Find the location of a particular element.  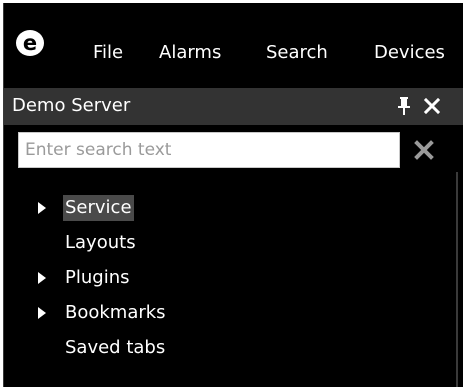

menu-item-search: Search is located at coordinates (297, 53).